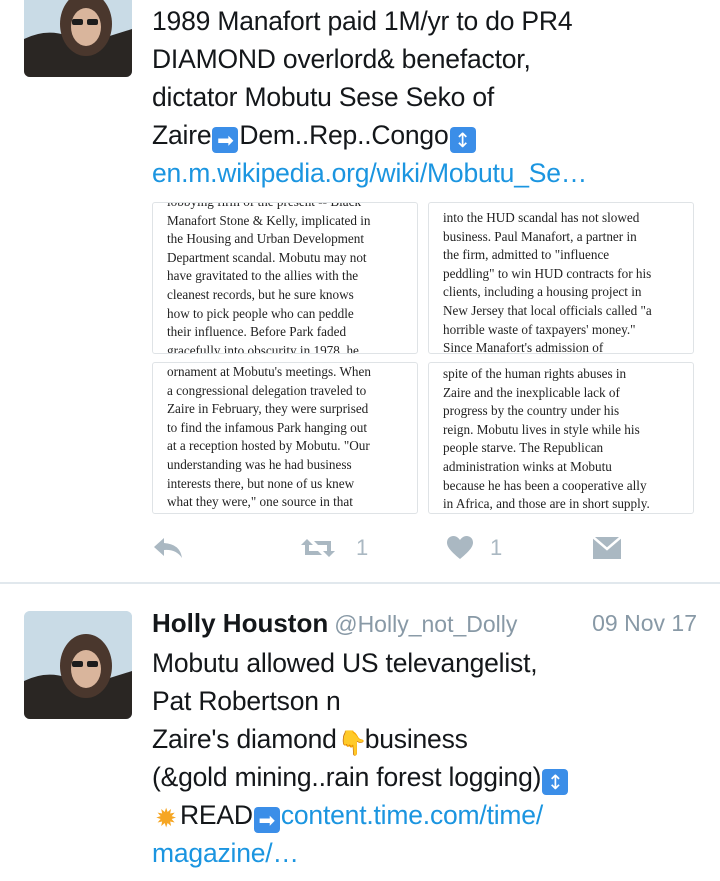 This screenshot has height=881, width=720. What do you see at coordinates (267, 257) in the screenshot?
I see `panel-line: Department scandal. Mobutu may not` at bounding box center [267, 257].